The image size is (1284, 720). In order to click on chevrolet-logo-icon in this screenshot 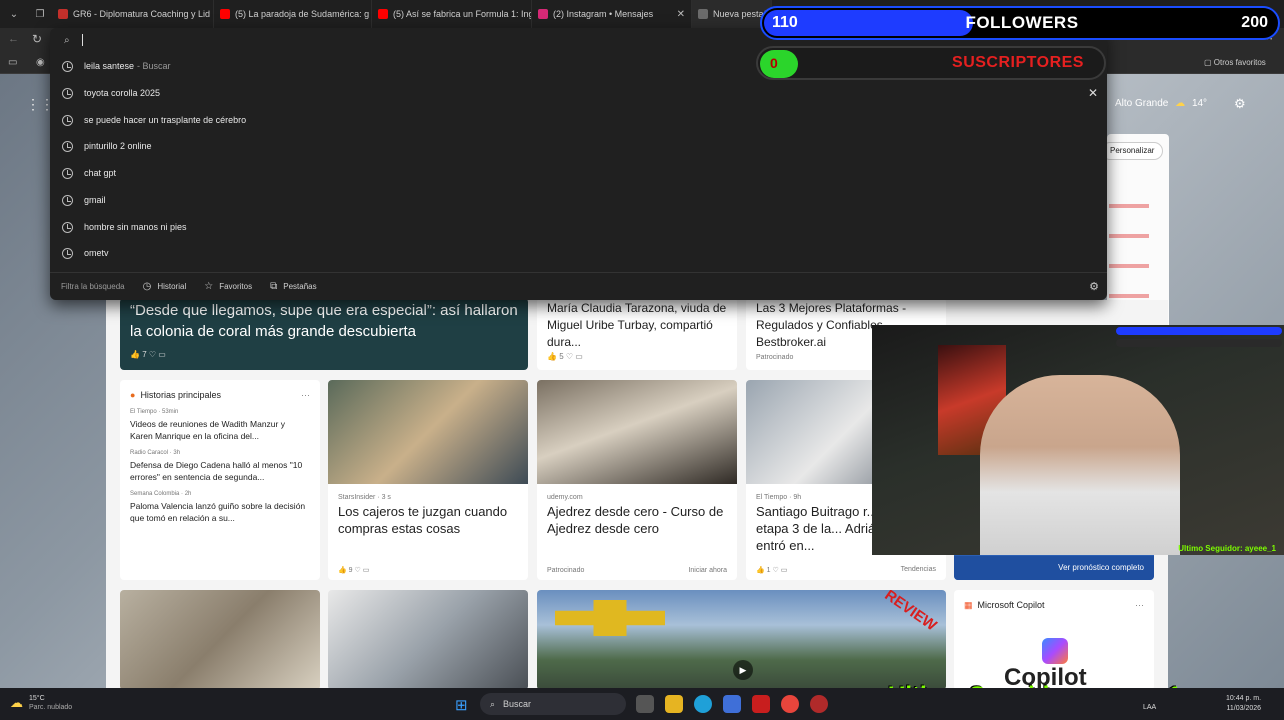, I will do `click(610, 618)`.